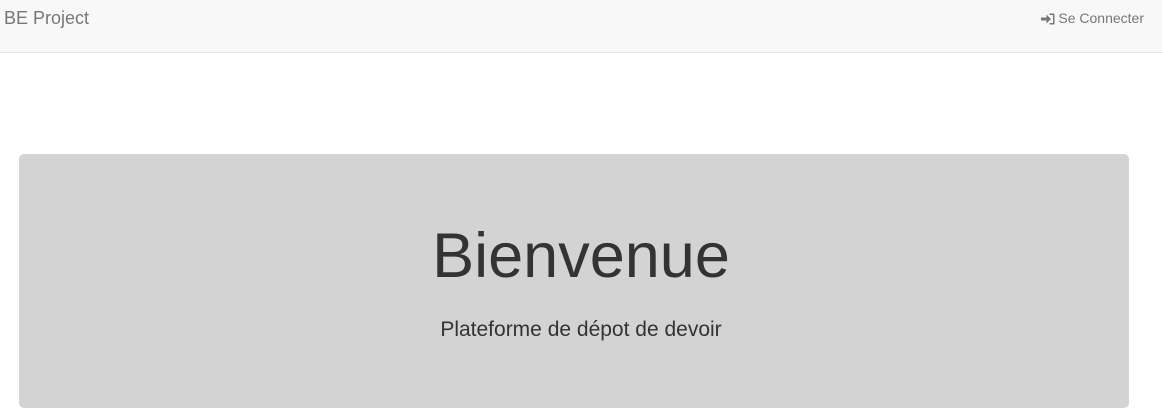 This screenshot has height=411, width=1162. What do you see at coordinates (1101, 18) in the screenshot?
I see `login-label: Se Connecter` at bounding box center [1101, 18].